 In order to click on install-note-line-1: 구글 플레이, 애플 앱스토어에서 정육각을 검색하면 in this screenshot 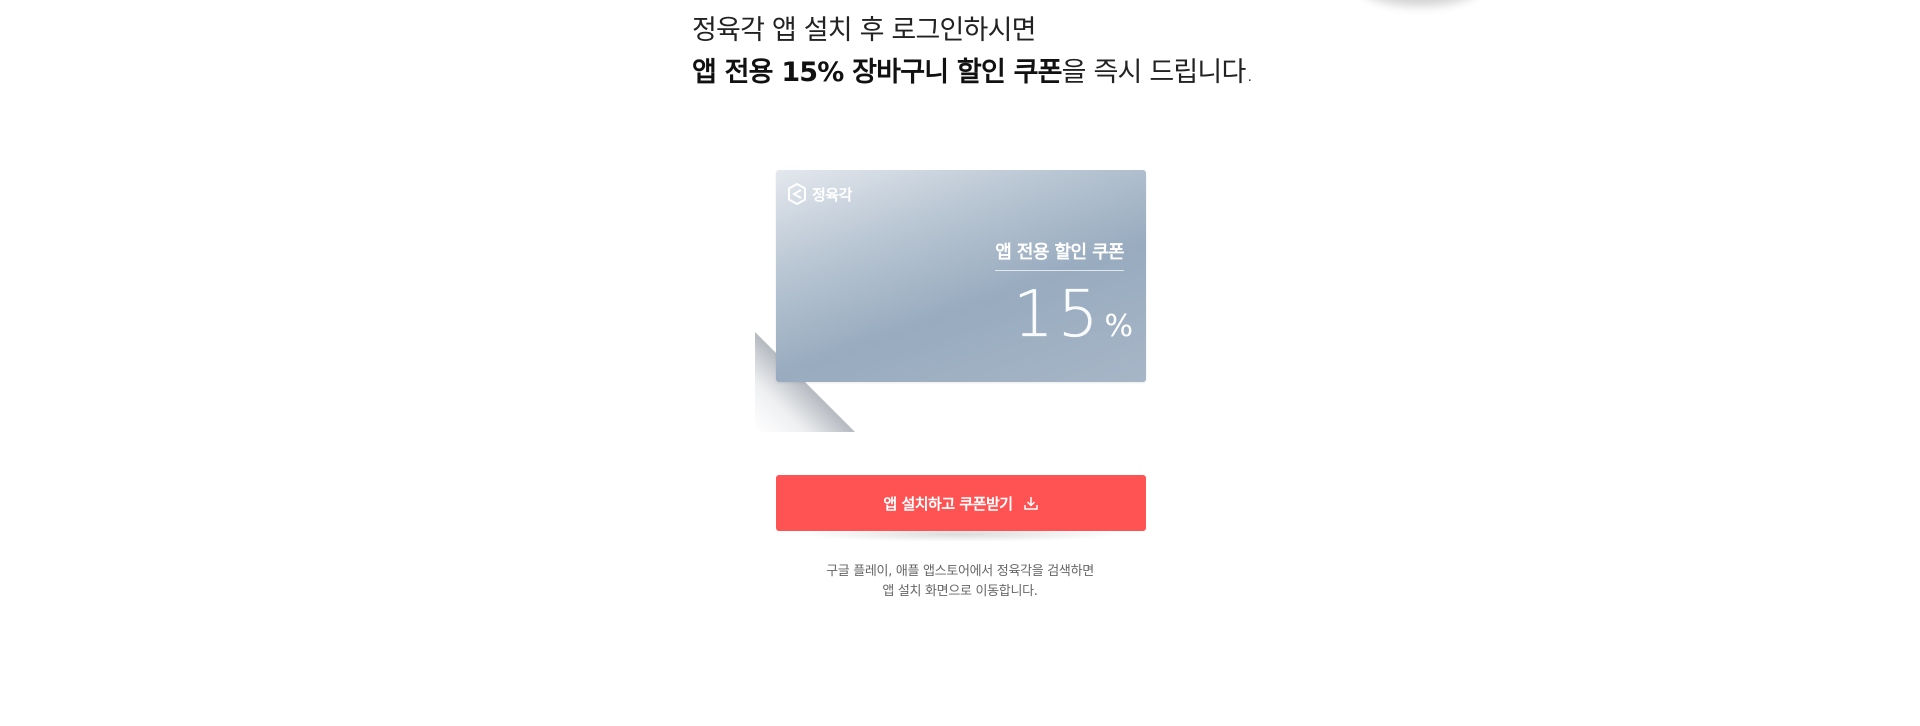, I will do `click(960, 571)`.